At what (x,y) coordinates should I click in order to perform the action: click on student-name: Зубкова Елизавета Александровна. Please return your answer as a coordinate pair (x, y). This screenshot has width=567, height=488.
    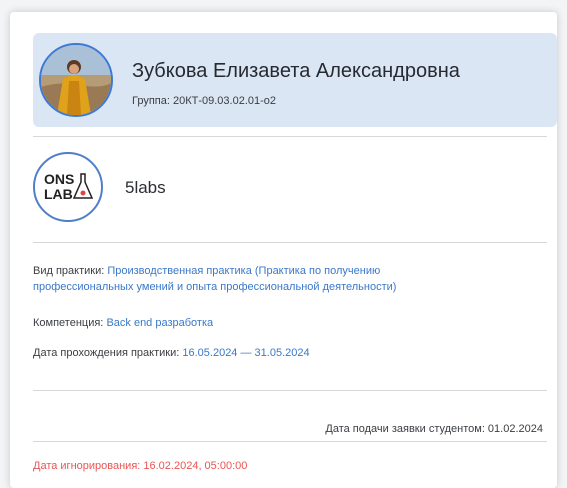
    Looking at the image, I should click on (296, 71).